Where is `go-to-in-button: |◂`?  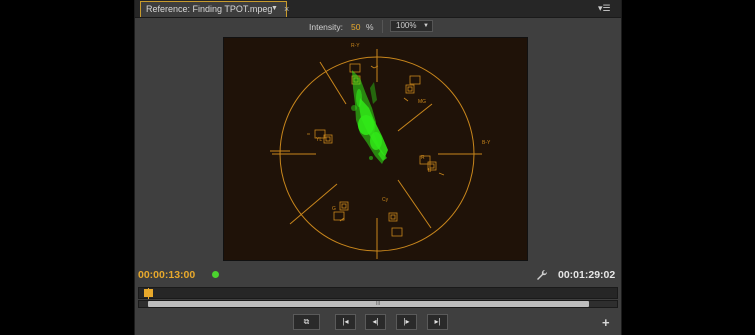
go-to-in-button: |◂ is located at coordinates (345, 322).